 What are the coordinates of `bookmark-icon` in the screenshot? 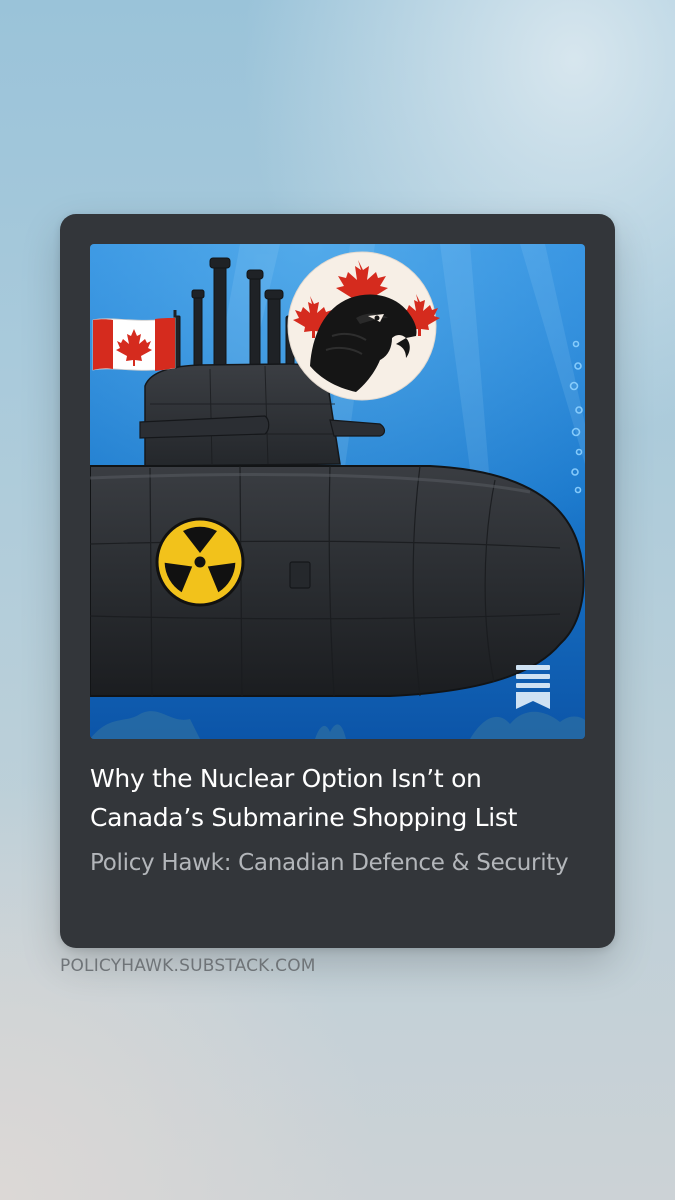 It's located at (533, 687).